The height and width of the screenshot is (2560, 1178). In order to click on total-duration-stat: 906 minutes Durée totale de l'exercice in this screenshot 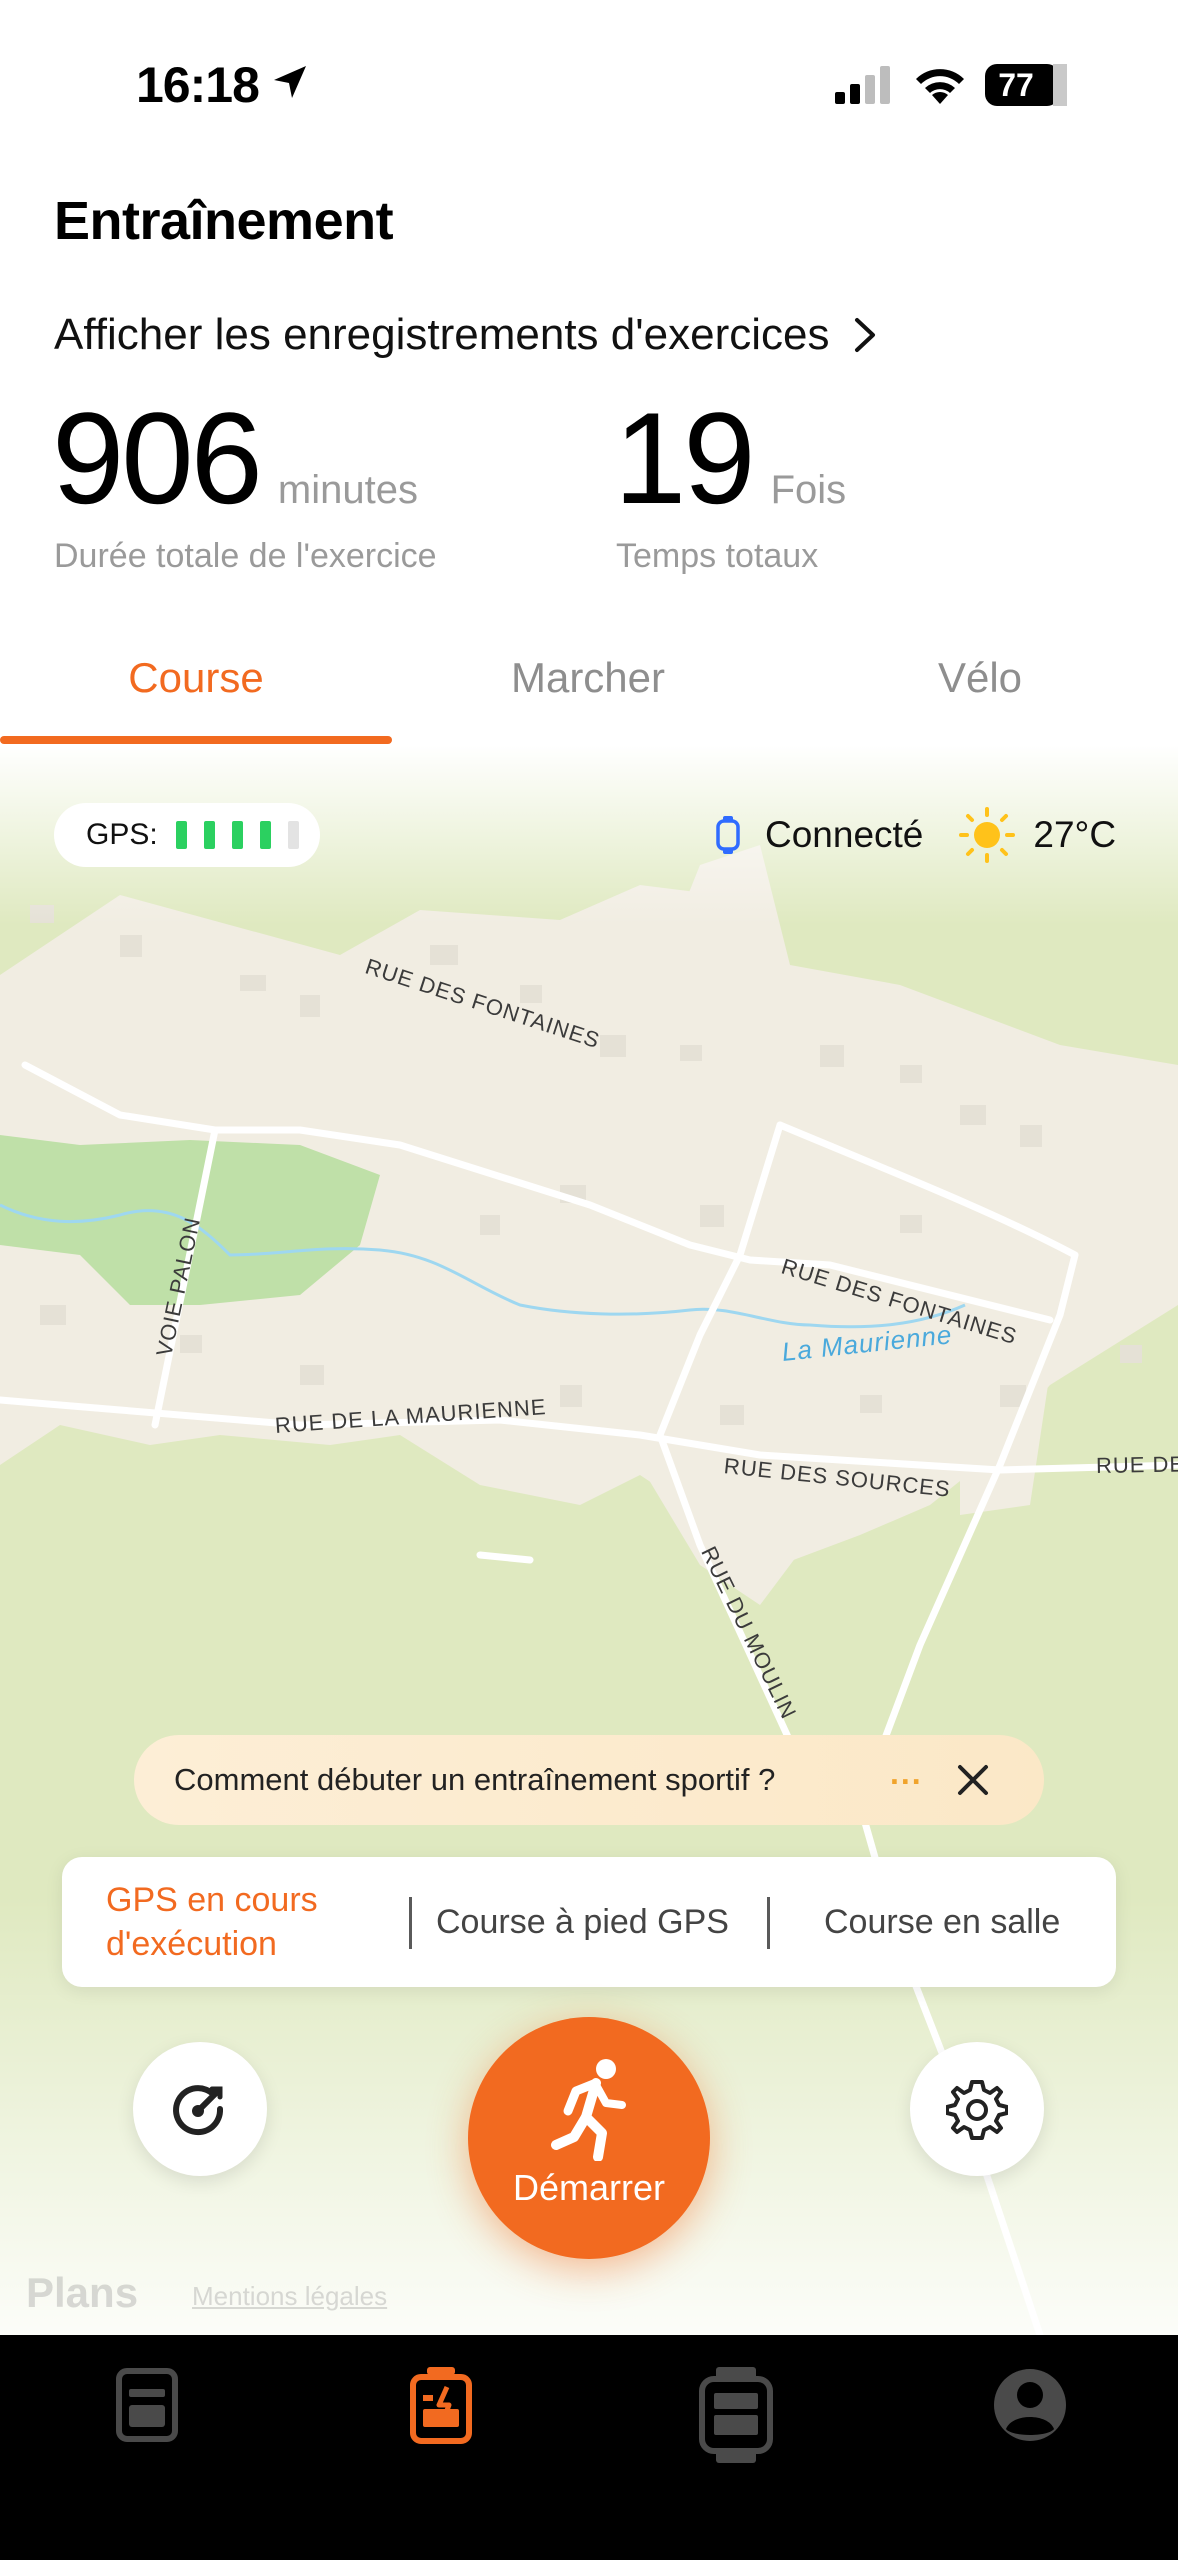, I will do `click(244, 483)`.